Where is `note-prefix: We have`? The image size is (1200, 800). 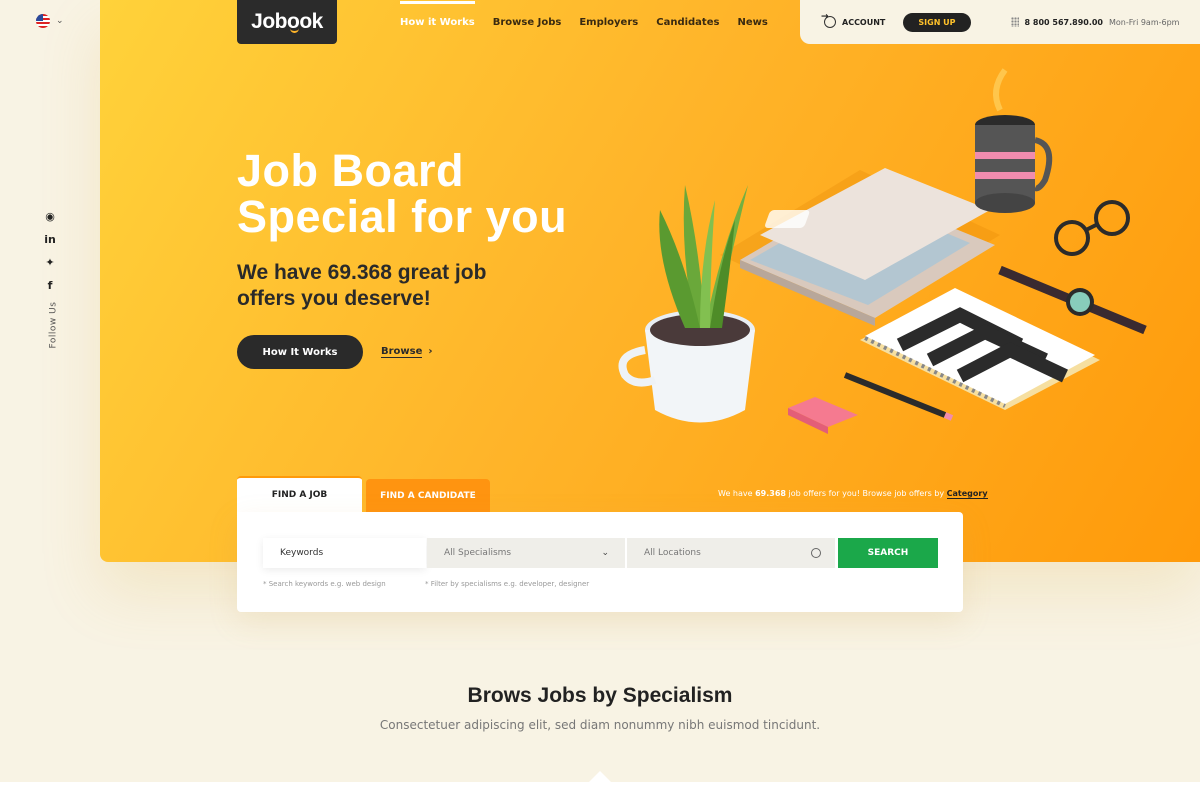 note-prefix: We have is located at coordinates (737, 493).